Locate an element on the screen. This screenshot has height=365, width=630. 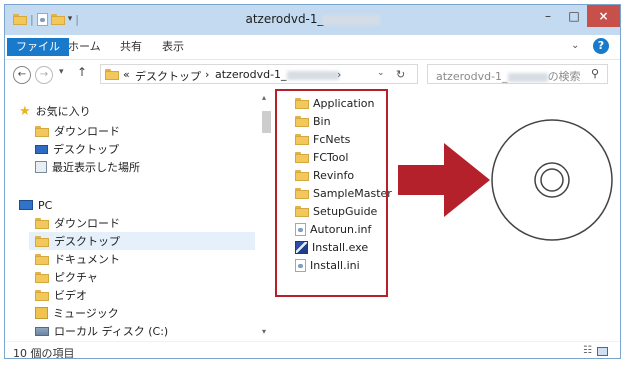
item-count: 10 個の項目 is located at coordinates (44, 353).